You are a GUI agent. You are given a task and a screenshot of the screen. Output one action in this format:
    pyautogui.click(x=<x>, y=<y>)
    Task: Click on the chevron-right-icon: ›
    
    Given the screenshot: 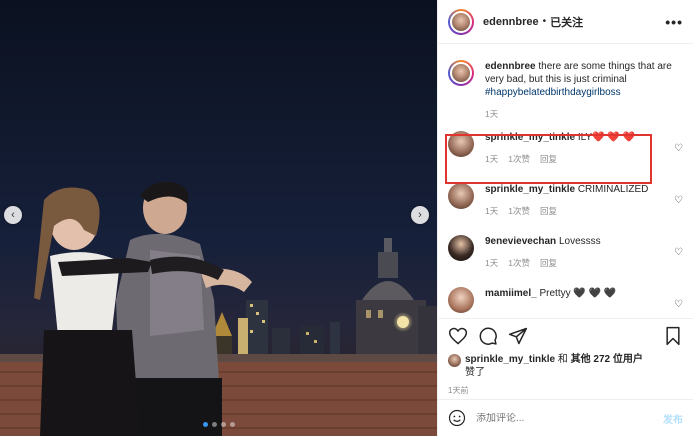 What is the action you would take?
    pyautogui.click(x=420, y=215)
    